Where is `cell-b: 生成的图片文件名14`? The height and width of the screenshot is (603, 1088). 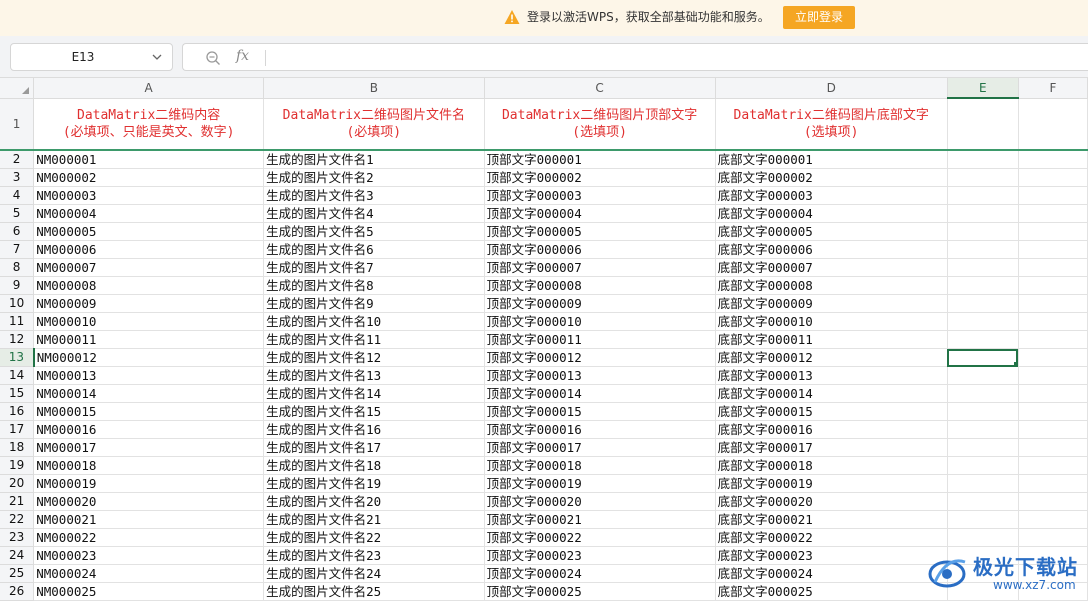 cell-b: 生成的图片文件名14 is located at coordinates (374, 393).